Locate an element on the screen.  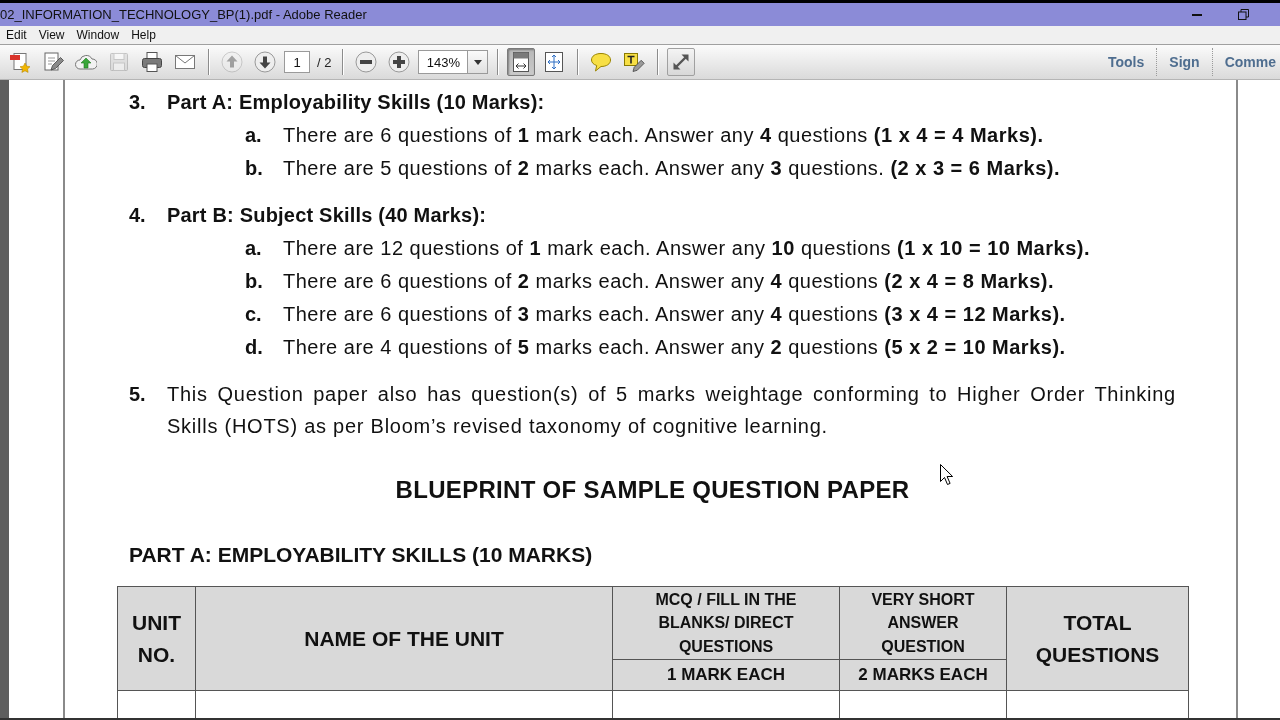
list-text: There are 6 questions of 1 mark each. Answer any 4 questions (1 x 4 = 4 Marks). is located at coordinates (663, 135).